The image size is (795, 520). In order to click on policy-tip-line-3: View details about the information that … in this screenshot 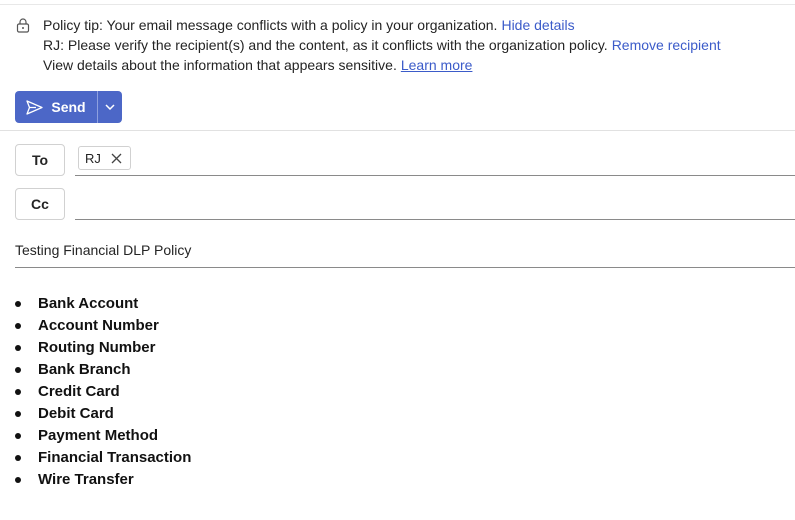, I will do `click(403, 65)`.